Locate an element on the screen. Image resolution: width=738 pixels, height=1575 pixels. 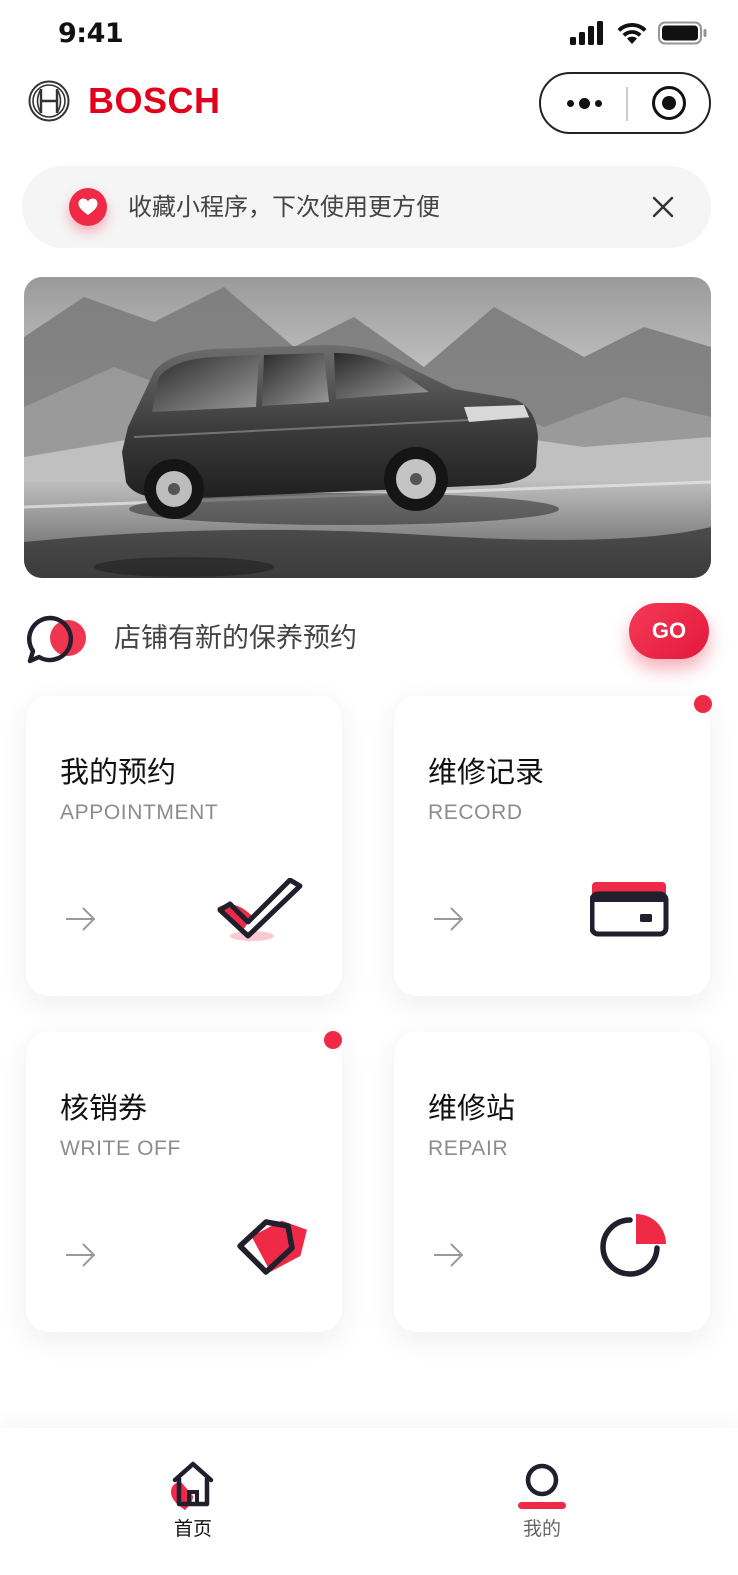
heart-icon is located at coordinates (88, 207).